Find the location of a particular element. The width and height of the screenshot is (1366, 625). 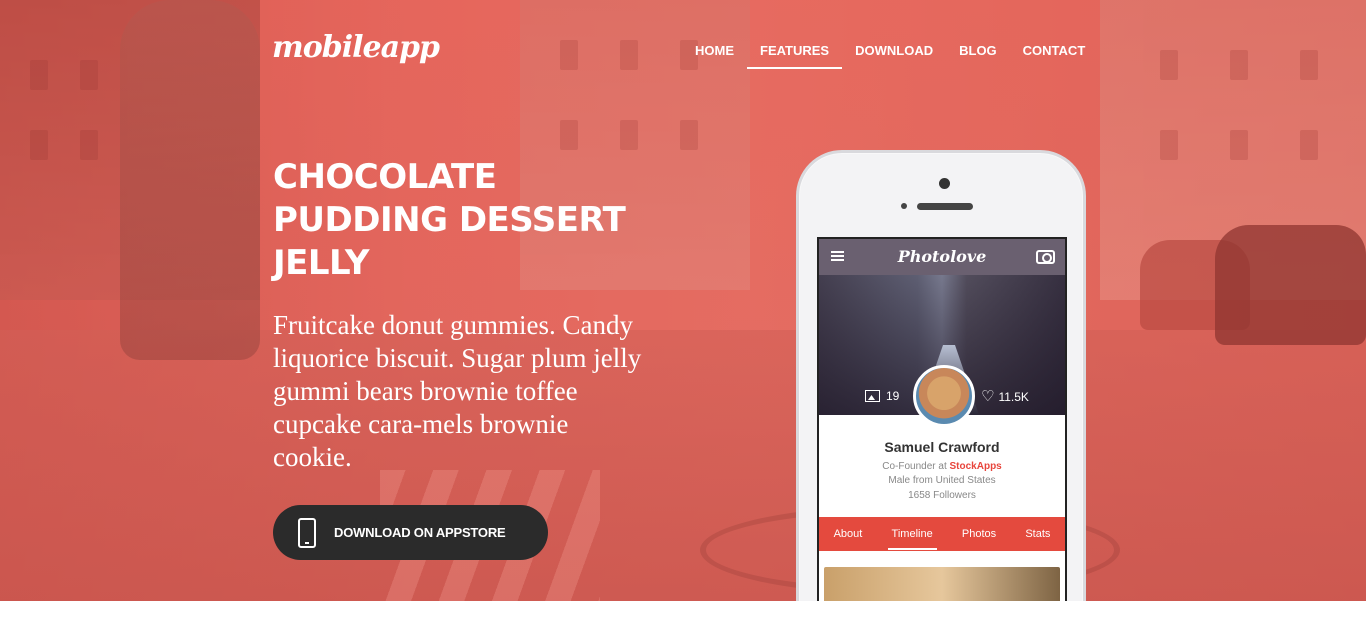

likes-count: 11.5K is located at coordinates (1013, 396).